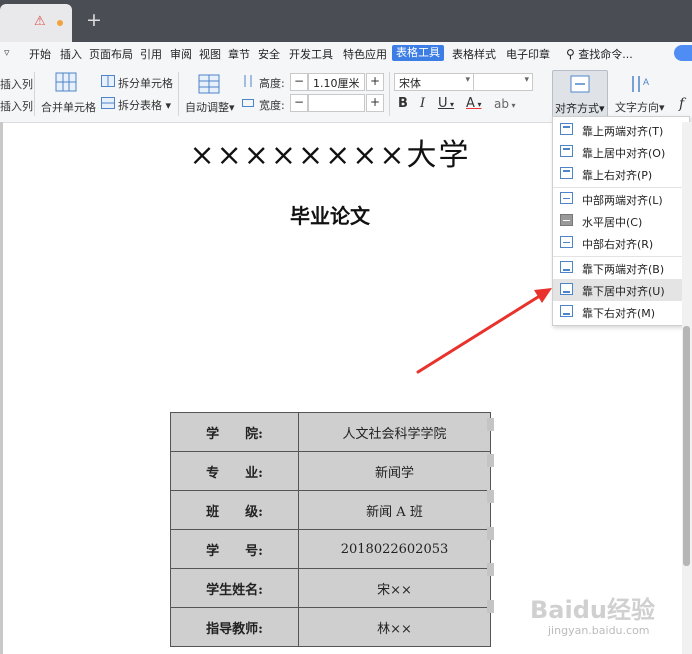 The width and height of the screenshot is (692, 654). I want to click on menu-developer: 开发工具, so click(311, 54).